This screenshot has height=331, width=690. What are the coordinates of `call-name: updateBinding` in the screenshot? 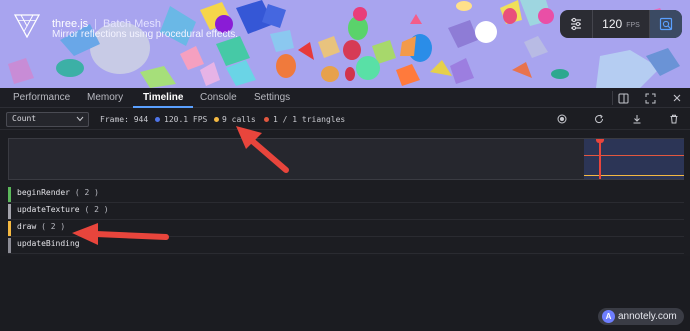 It's located at (48, 243).